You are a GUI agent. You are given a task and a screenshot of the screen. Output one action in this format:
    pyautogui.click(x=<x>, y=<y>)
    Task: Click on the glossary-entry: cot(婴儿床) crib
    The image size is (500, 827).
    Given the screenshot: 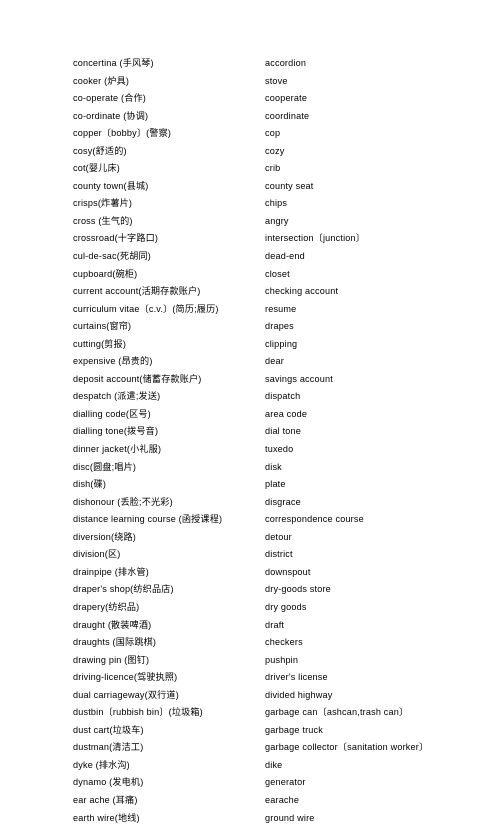 What is the action you would take?
    pyautogui.click(x=250, y=169)
    